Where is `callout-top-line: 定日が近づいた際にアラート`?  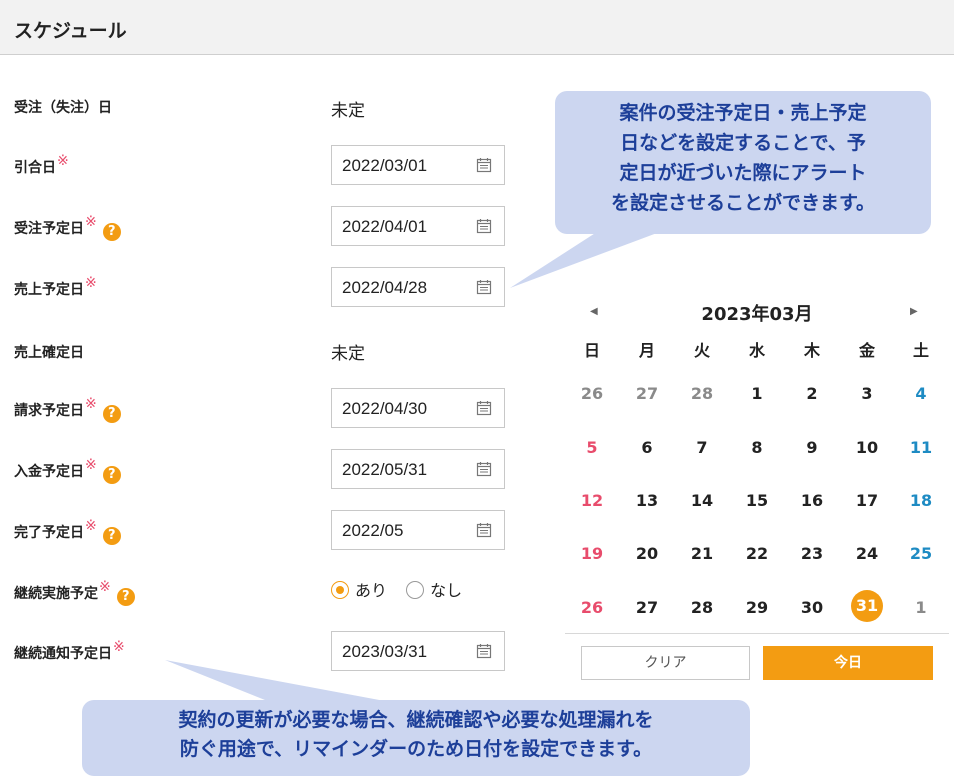 callout-top-line: 定日が近づいた際にアラート is located at coordinates (743, 173).